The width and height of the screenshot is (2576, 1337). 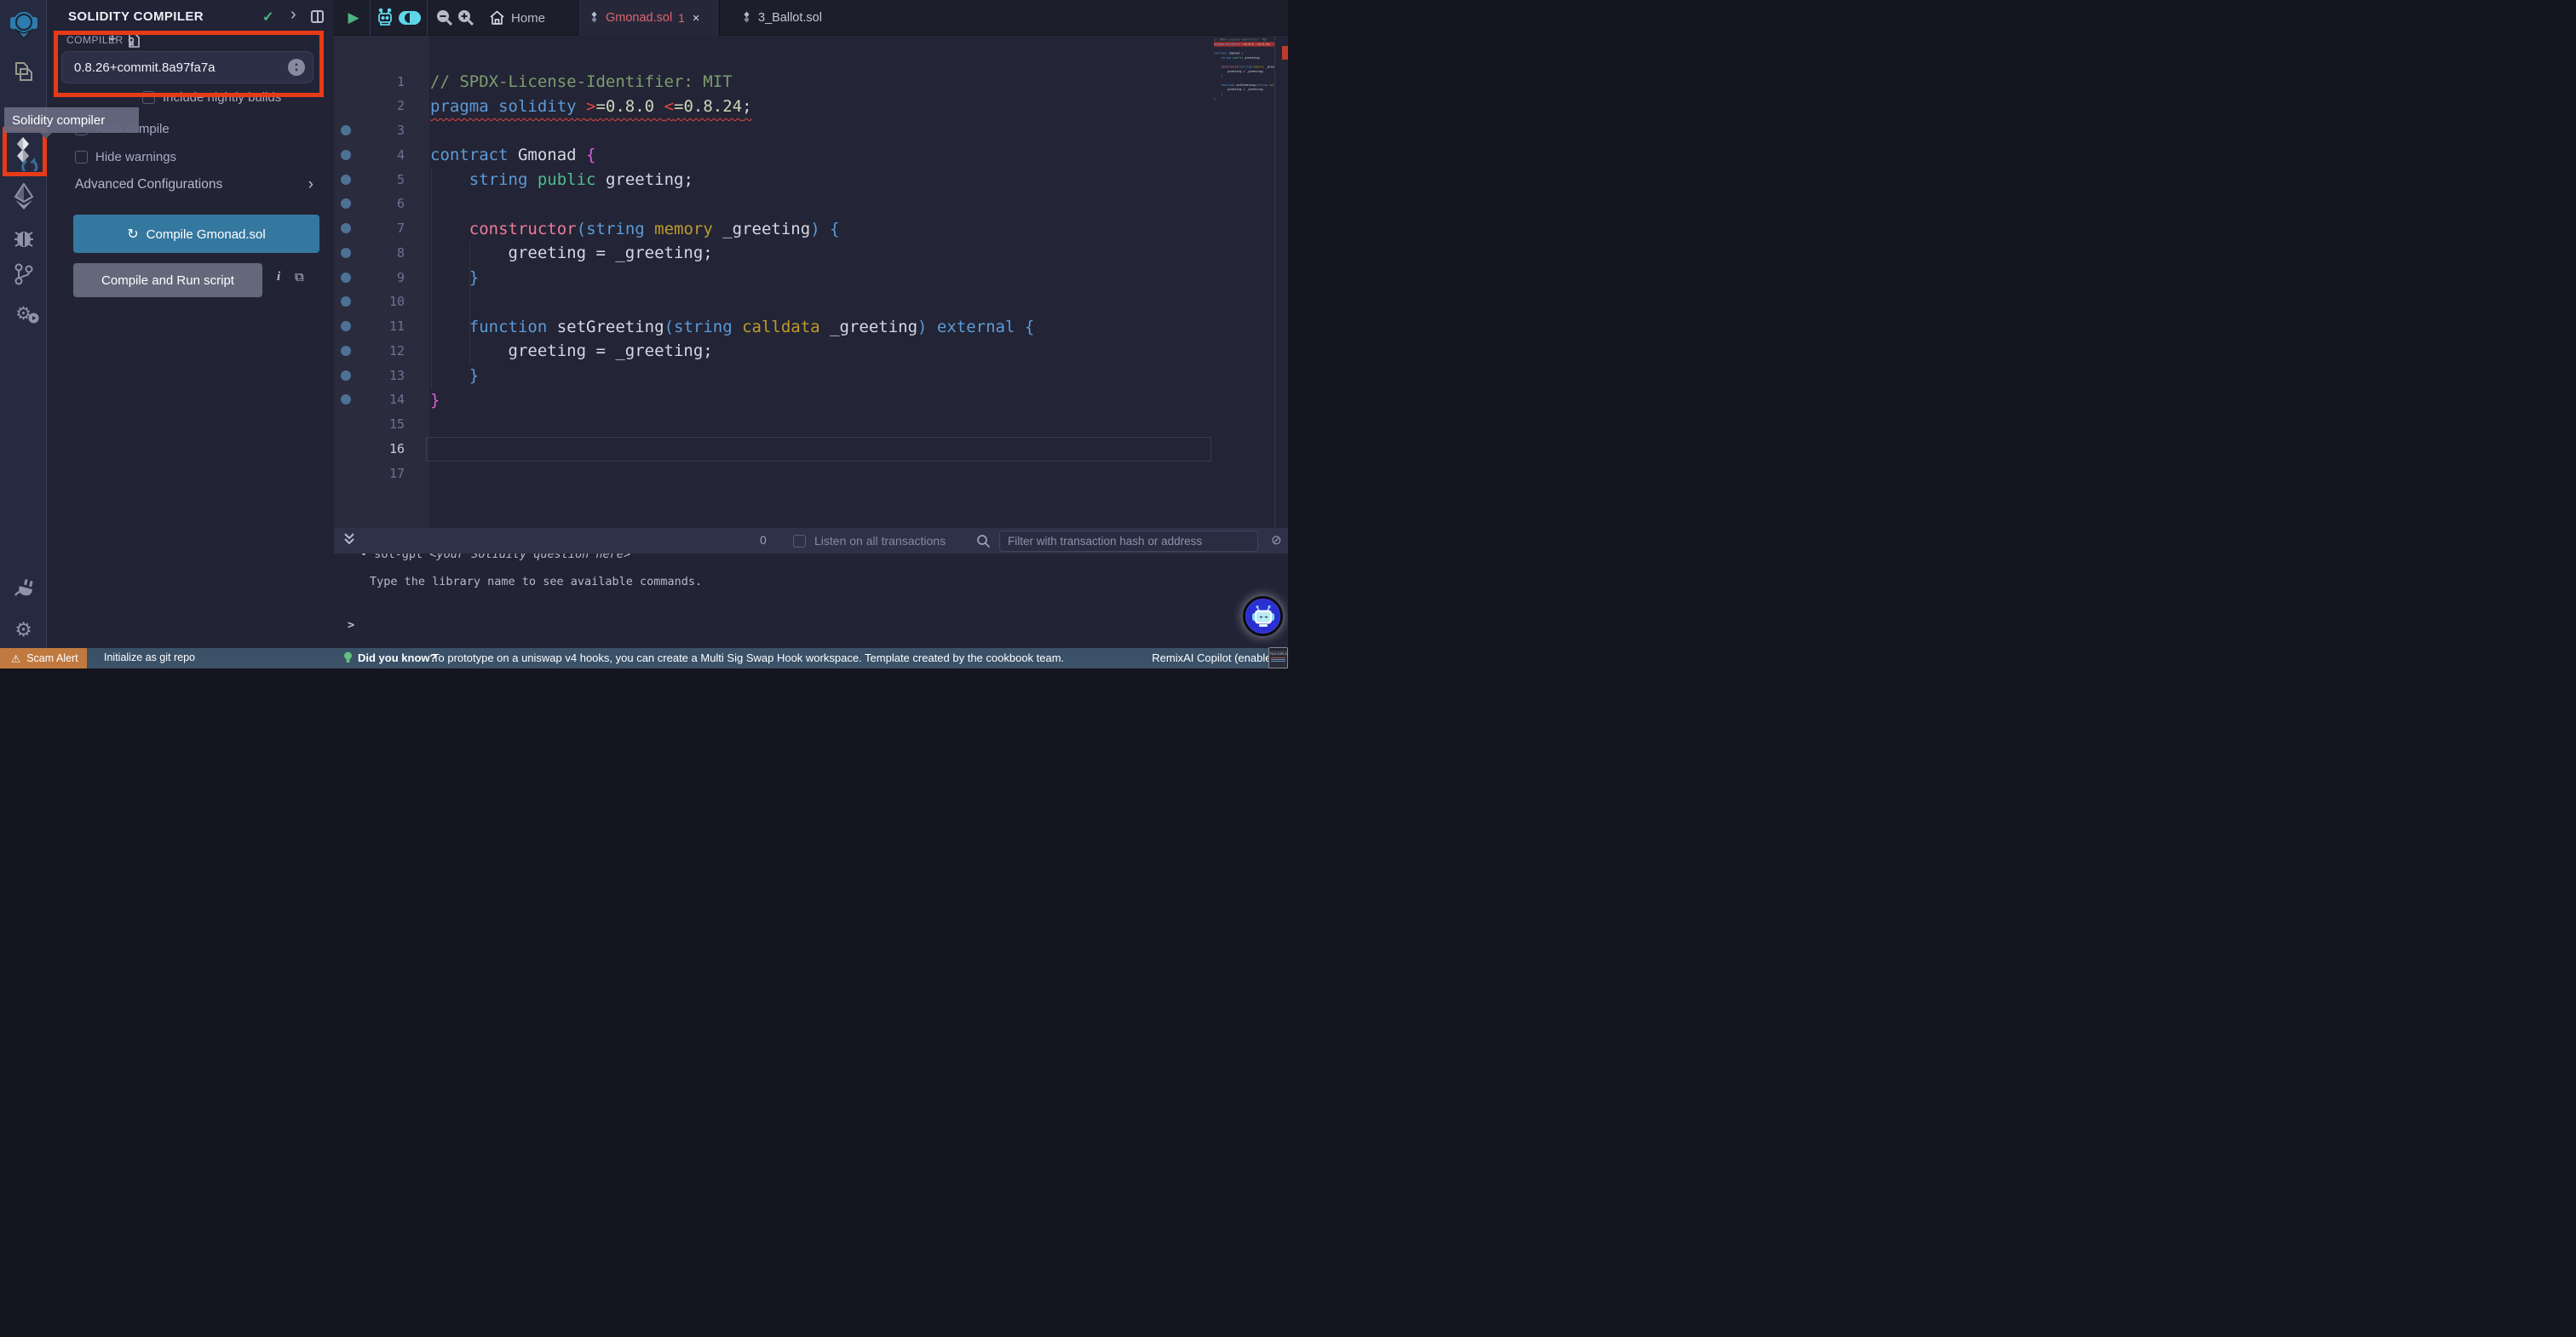 I want to click on line-number: 6, so click(x=400, y=204).